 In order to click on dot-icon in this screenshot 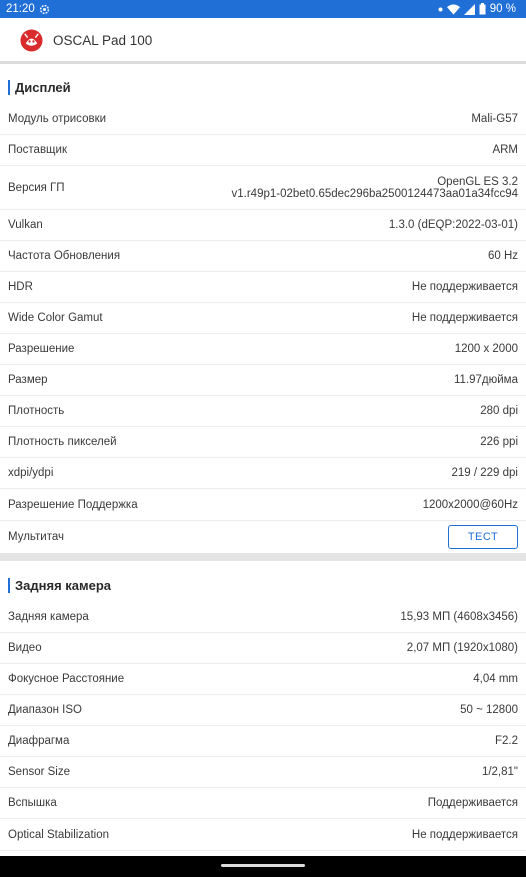, I will do `click(440, 9)`.